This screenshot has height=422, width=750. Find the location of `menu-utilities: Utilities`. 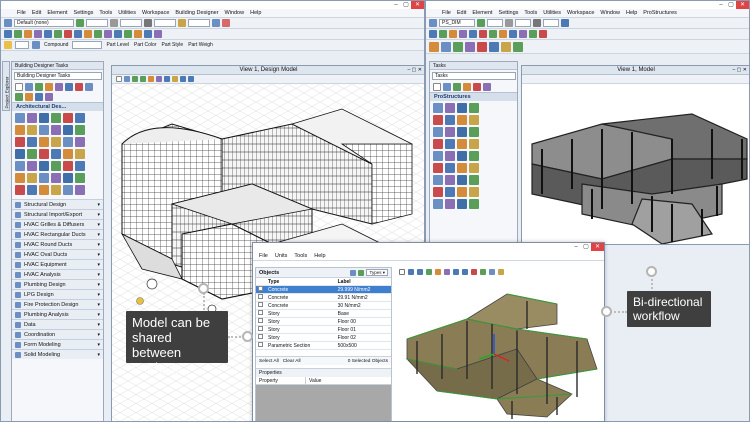

menu-utilities: Utilities is located at coordinates (127, 13).